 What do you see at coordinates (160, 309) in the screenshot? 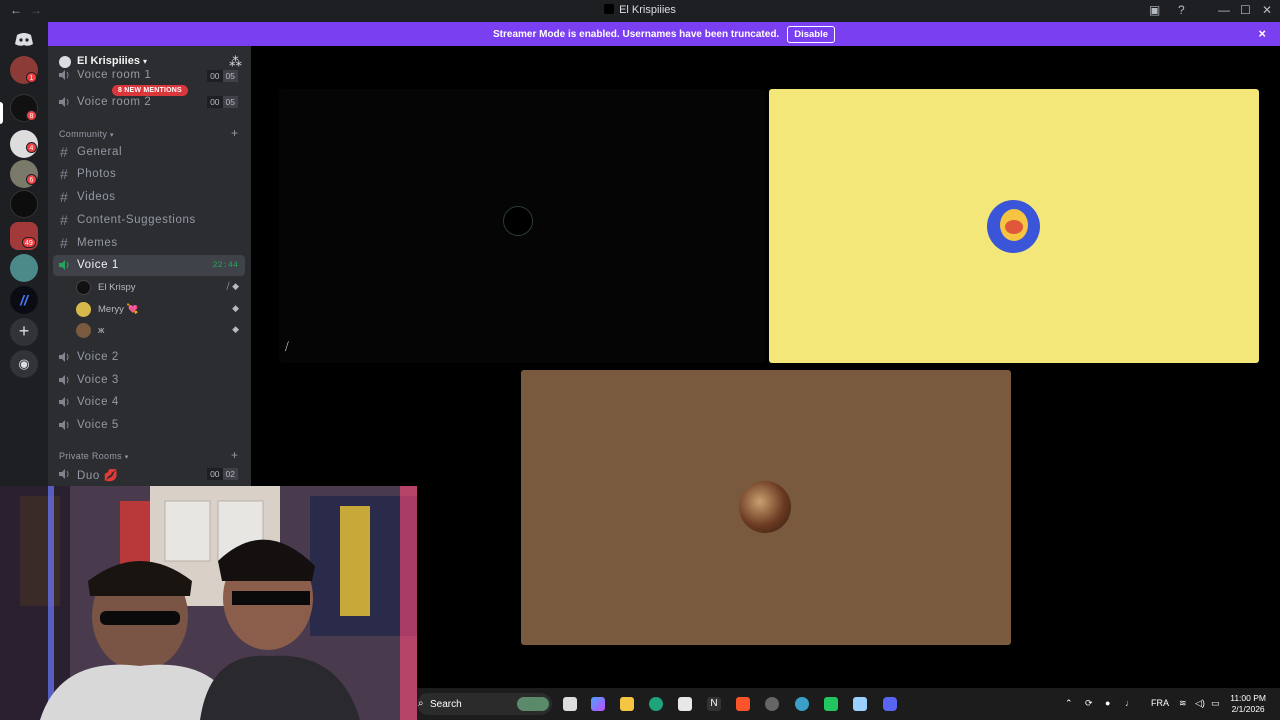
I see `voice-member: Meryy 💘 ◆` at bounding box center [160, 309].